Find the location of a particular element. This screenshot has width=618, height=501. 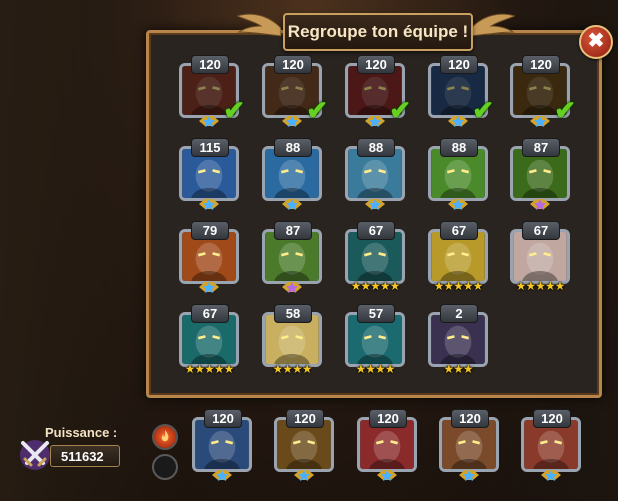

empty-toggle-button is located at coordinates (165, 467).